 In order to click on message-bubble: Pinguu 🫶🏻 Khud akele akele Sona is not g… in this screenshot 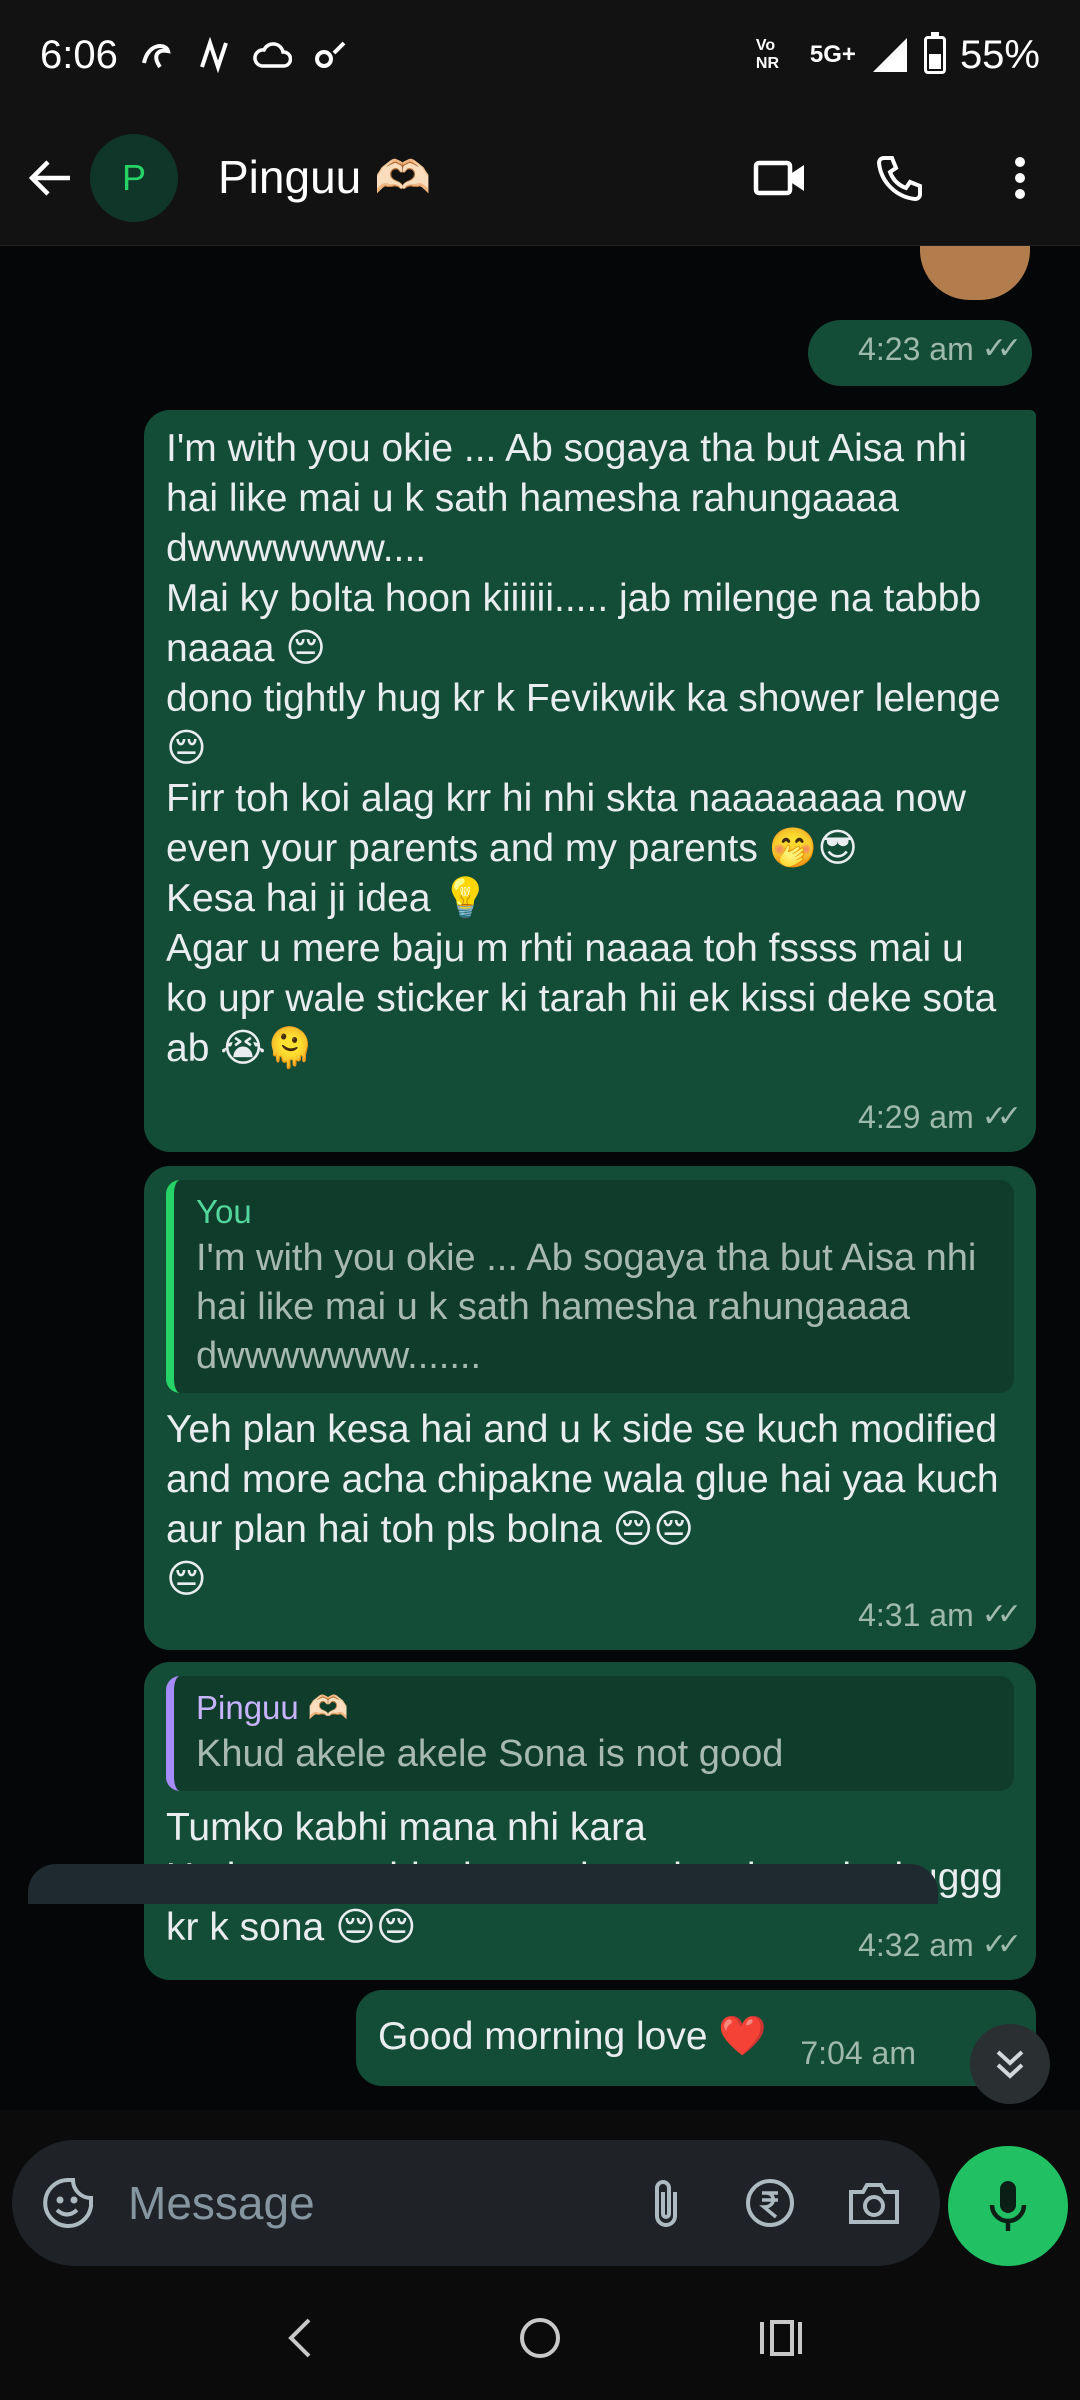, I will do `click(590, 1821)`.